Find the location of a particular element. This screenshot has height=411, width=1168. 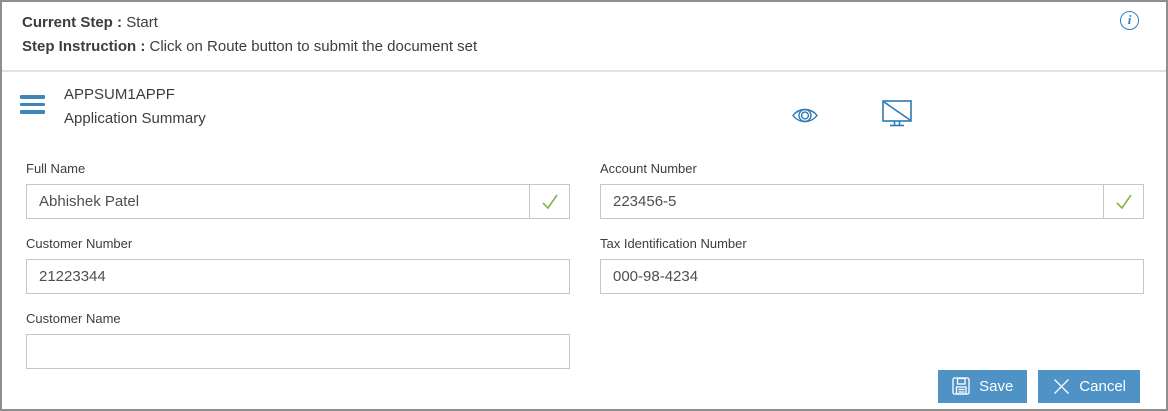

cancel-button: Cancel is located at coordinates (1089, 386).